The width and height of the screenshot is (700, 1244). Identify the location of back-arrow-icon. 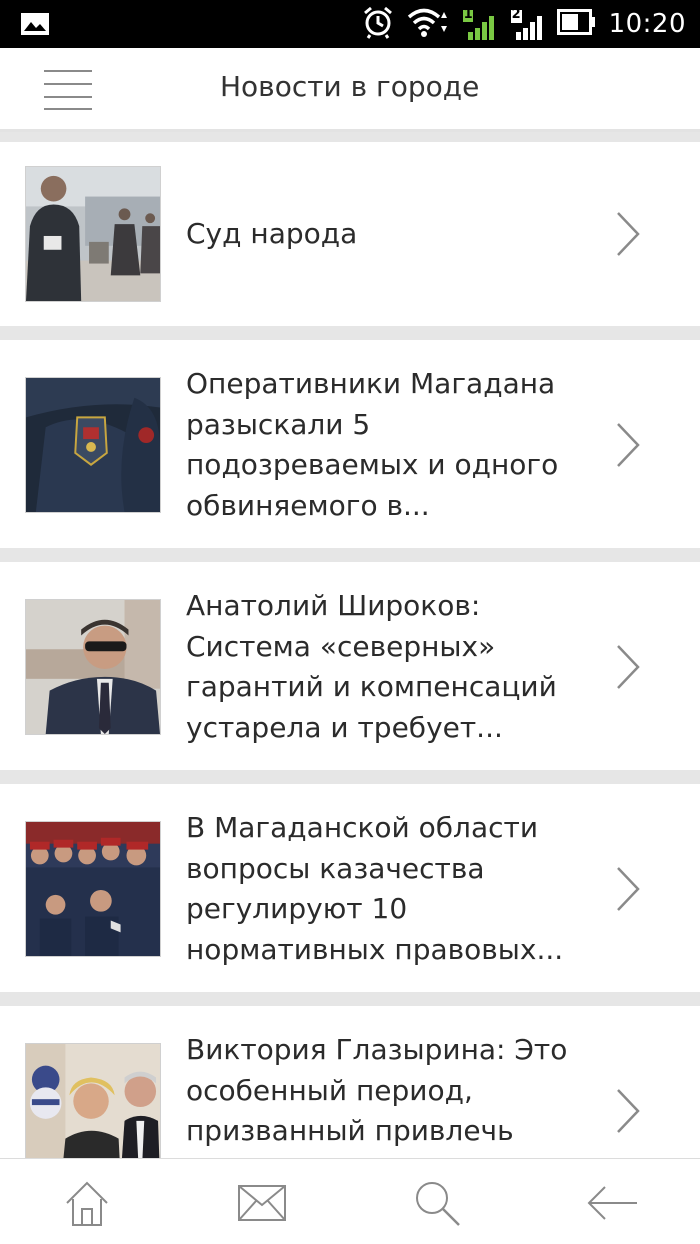
(612, 1203).